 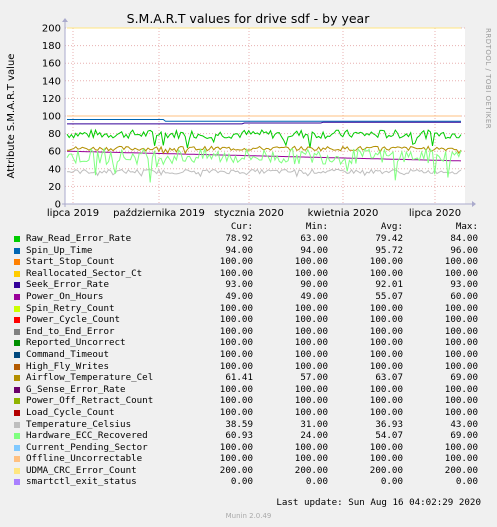 I want to click on legend-series-name: High_Fly_Writes, so click(x=67, y=366).